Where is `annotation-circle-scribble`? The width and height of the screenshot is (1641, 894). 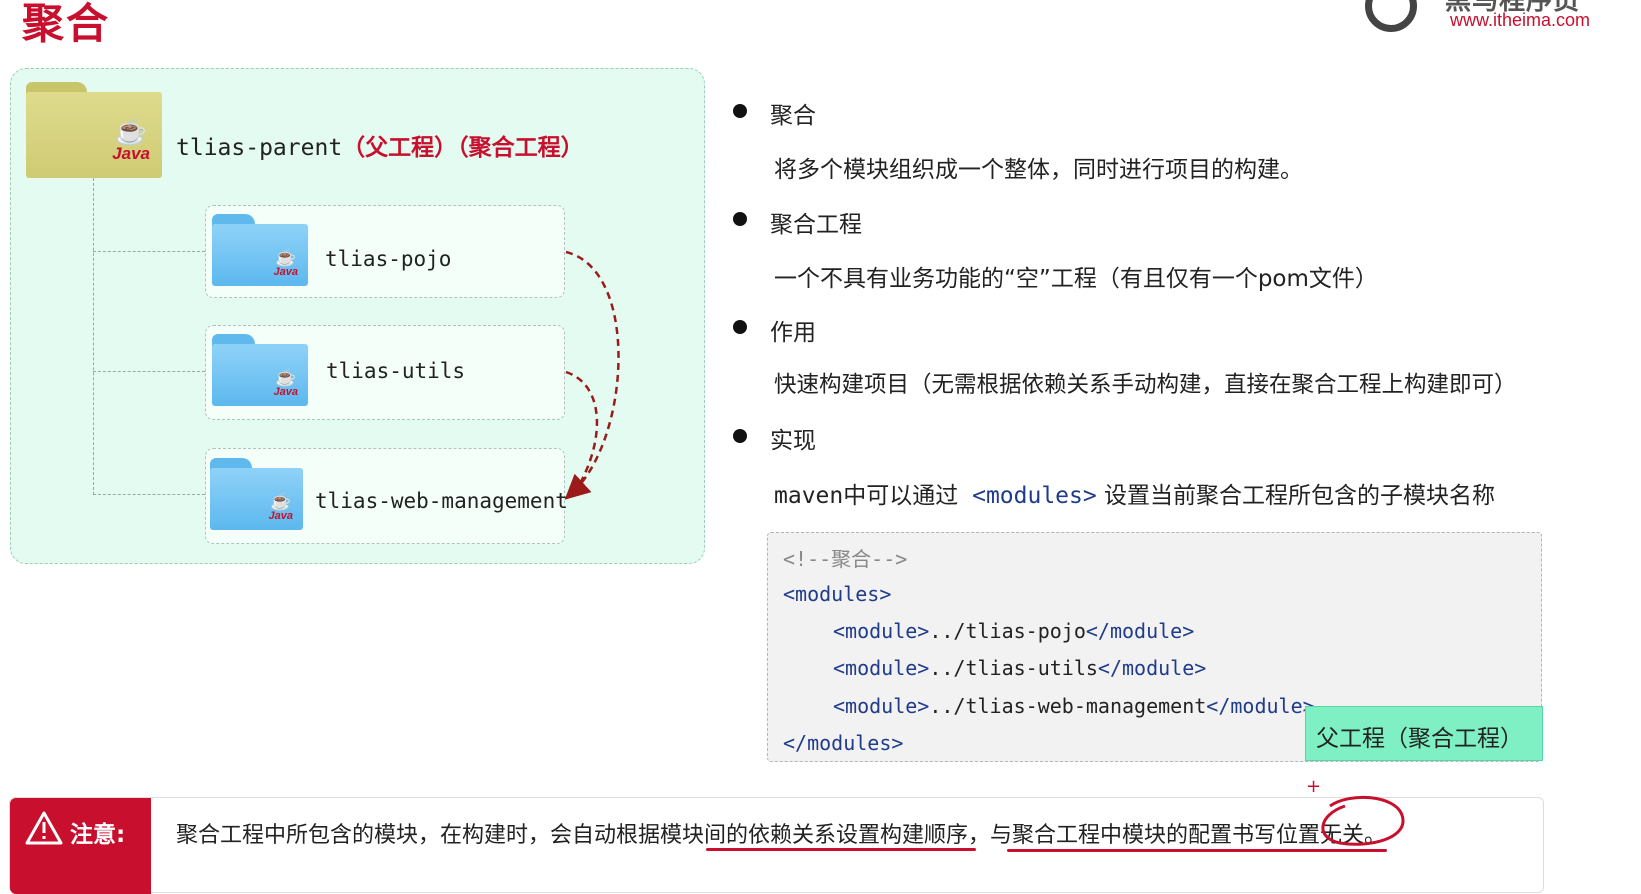
annotation-circle-scribble is located at coordinates (1363, 820).